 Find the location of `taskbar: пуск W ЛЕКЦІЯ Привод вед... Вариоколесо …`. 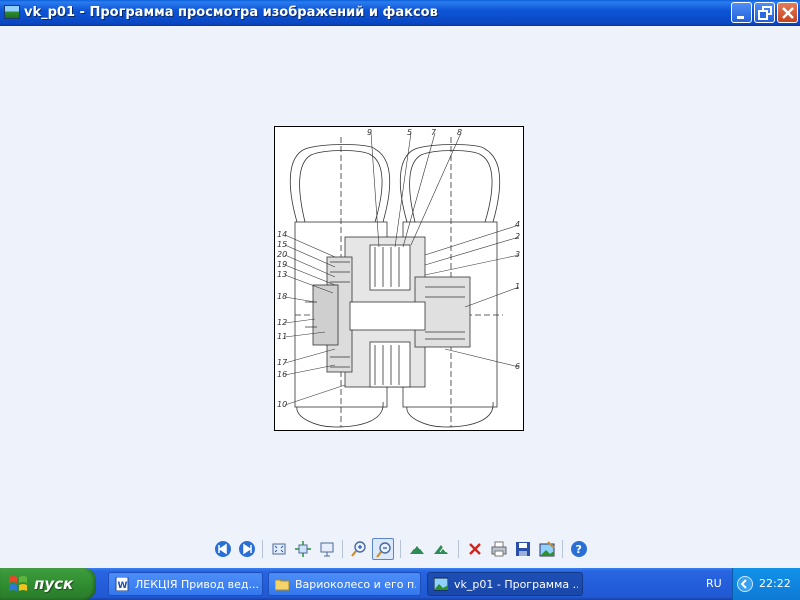

taskbar: пуск W ЛЕКЦІЯ Привод вед... Вариоколесо … is located at coordinates (400, 584).